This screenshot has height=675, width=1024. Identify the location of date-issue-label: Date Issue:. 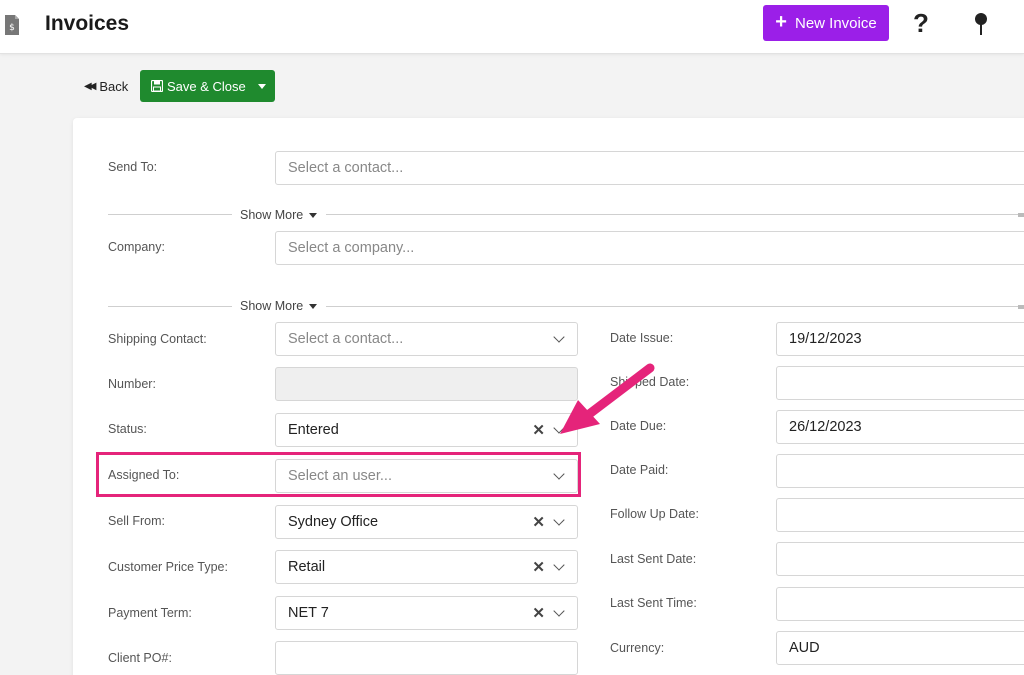
(642, 338).